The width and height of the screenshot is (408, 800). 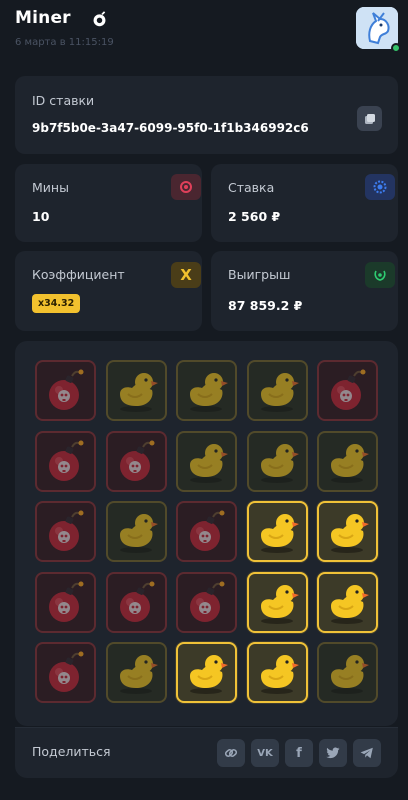 What do you see at coordinates (50, 187) in the screenshot?
I see `mines-label: Мины` at bounding box center [50, 187].